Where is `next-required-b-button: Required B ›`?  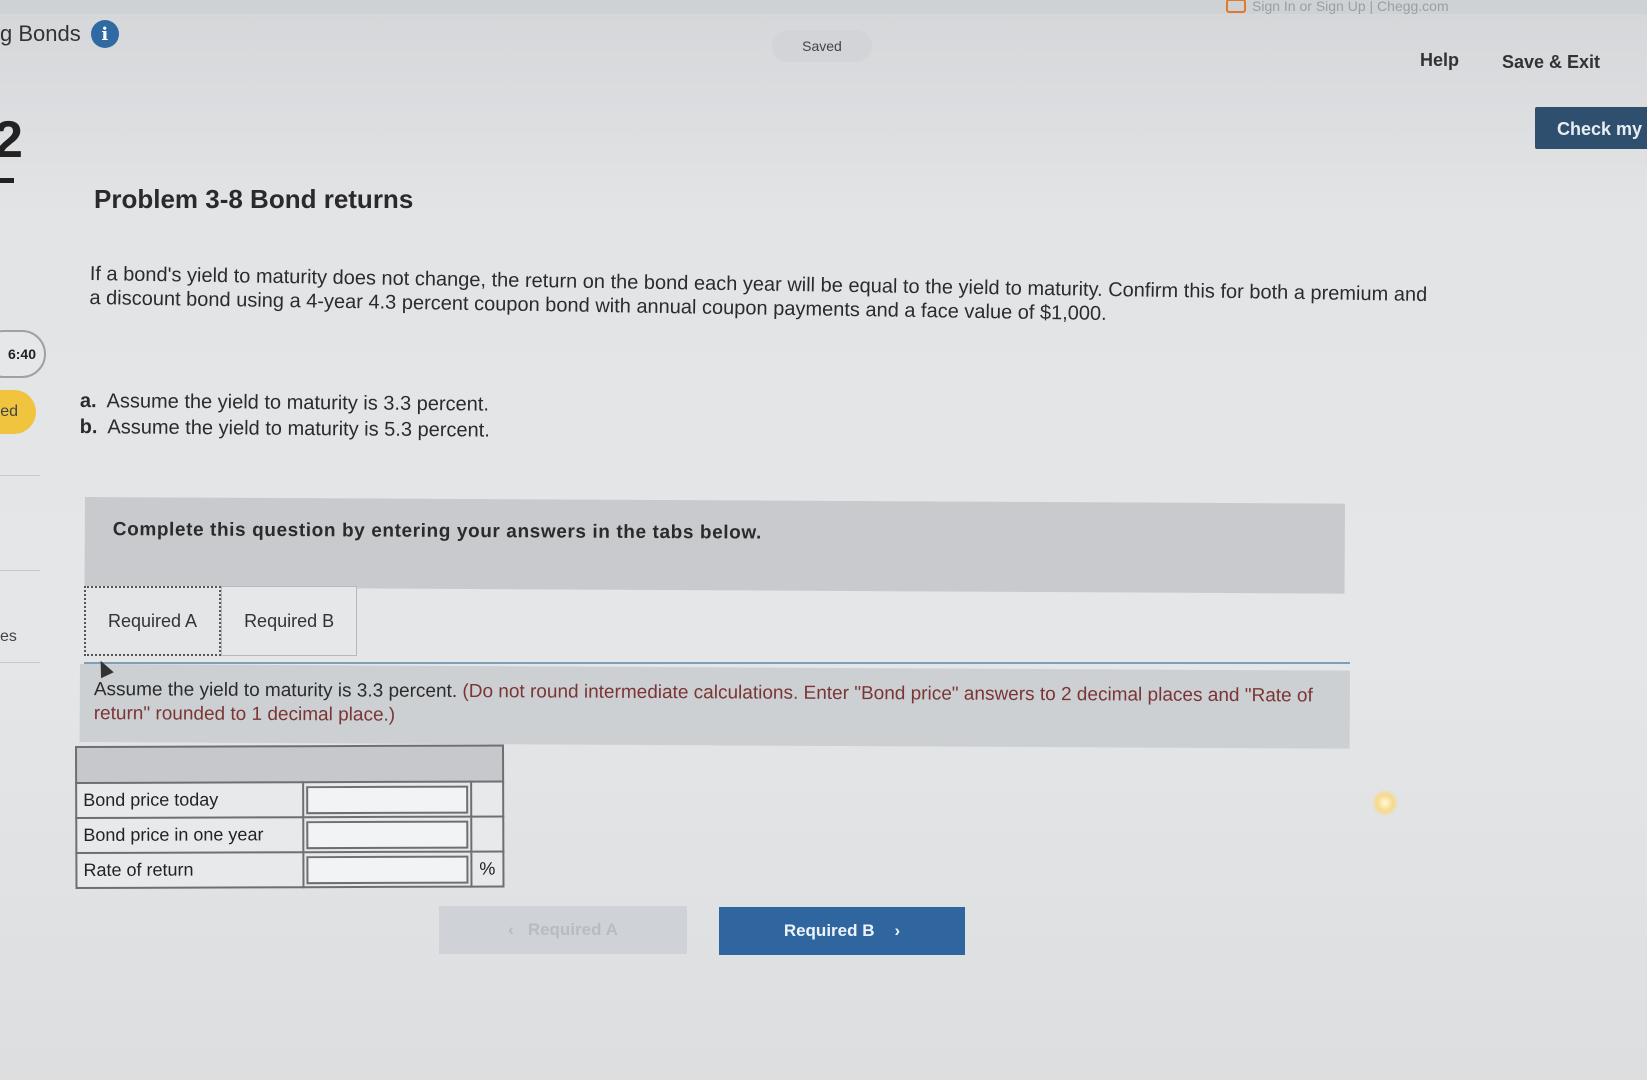
next-required-b-button: Required B › is located at coordinates (842, 931).